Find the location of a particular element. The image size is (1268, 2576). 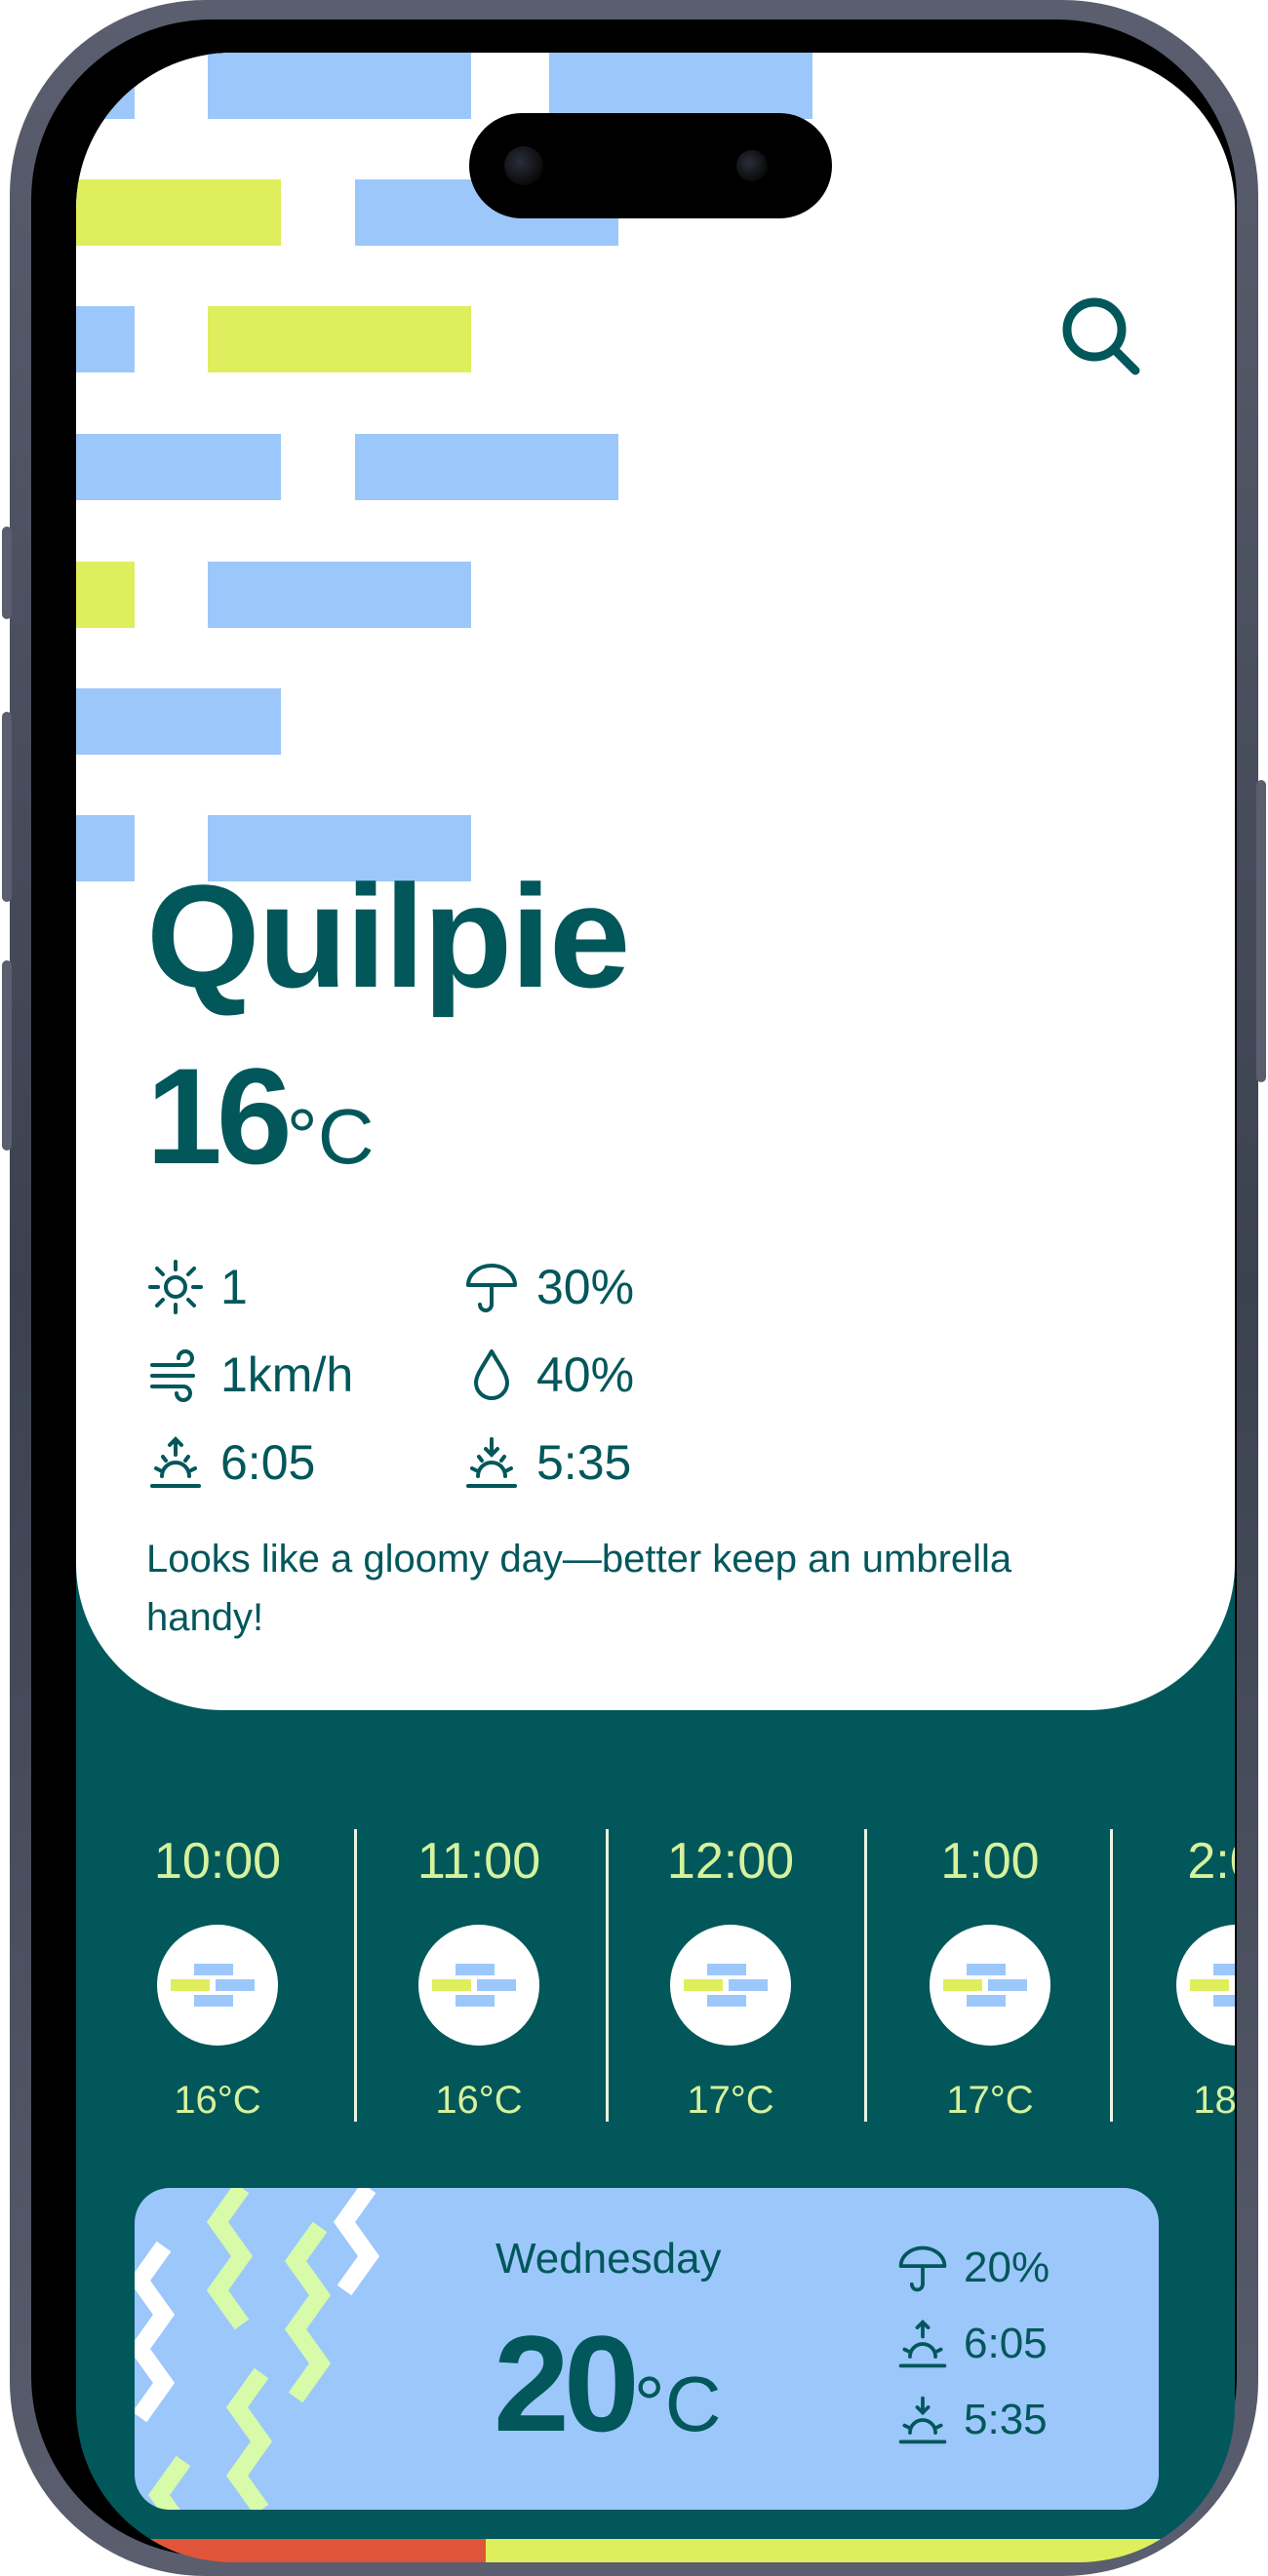

hour-time: 2:00 is located at coordinates (1211, 1861).